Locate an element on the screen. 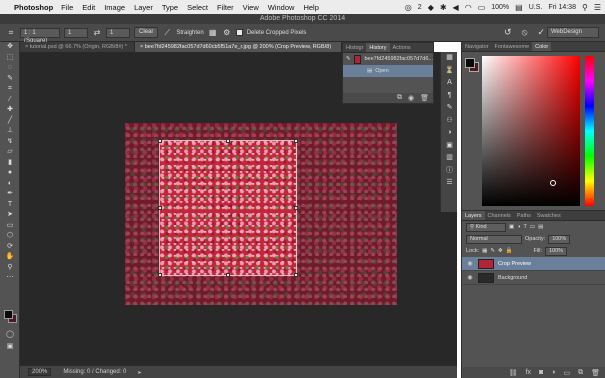 The height and width of the screenshot is (378, 605). crop-handle-left-mid is located at coordinates (160, 208).